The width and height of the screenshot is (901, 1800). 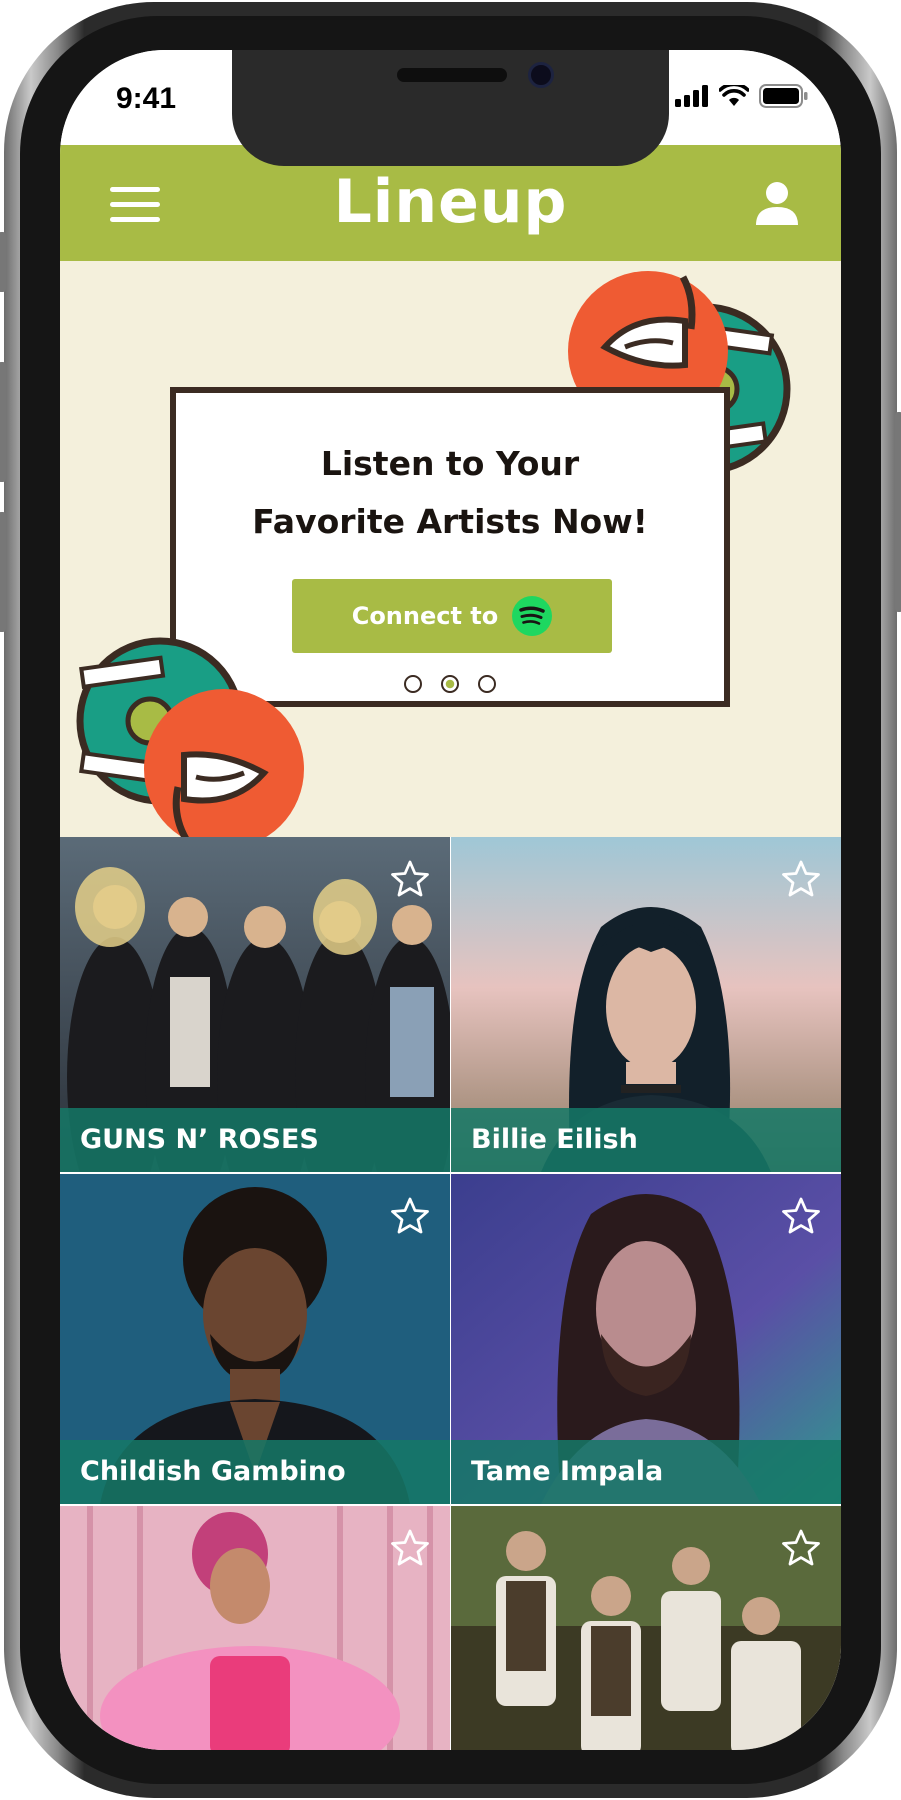 What do you see at coordinates (255, 1339) in the screenshot?
I see `artist-tile-childish-gambino: Childish Gambino` at bounding box center [255, 1339].